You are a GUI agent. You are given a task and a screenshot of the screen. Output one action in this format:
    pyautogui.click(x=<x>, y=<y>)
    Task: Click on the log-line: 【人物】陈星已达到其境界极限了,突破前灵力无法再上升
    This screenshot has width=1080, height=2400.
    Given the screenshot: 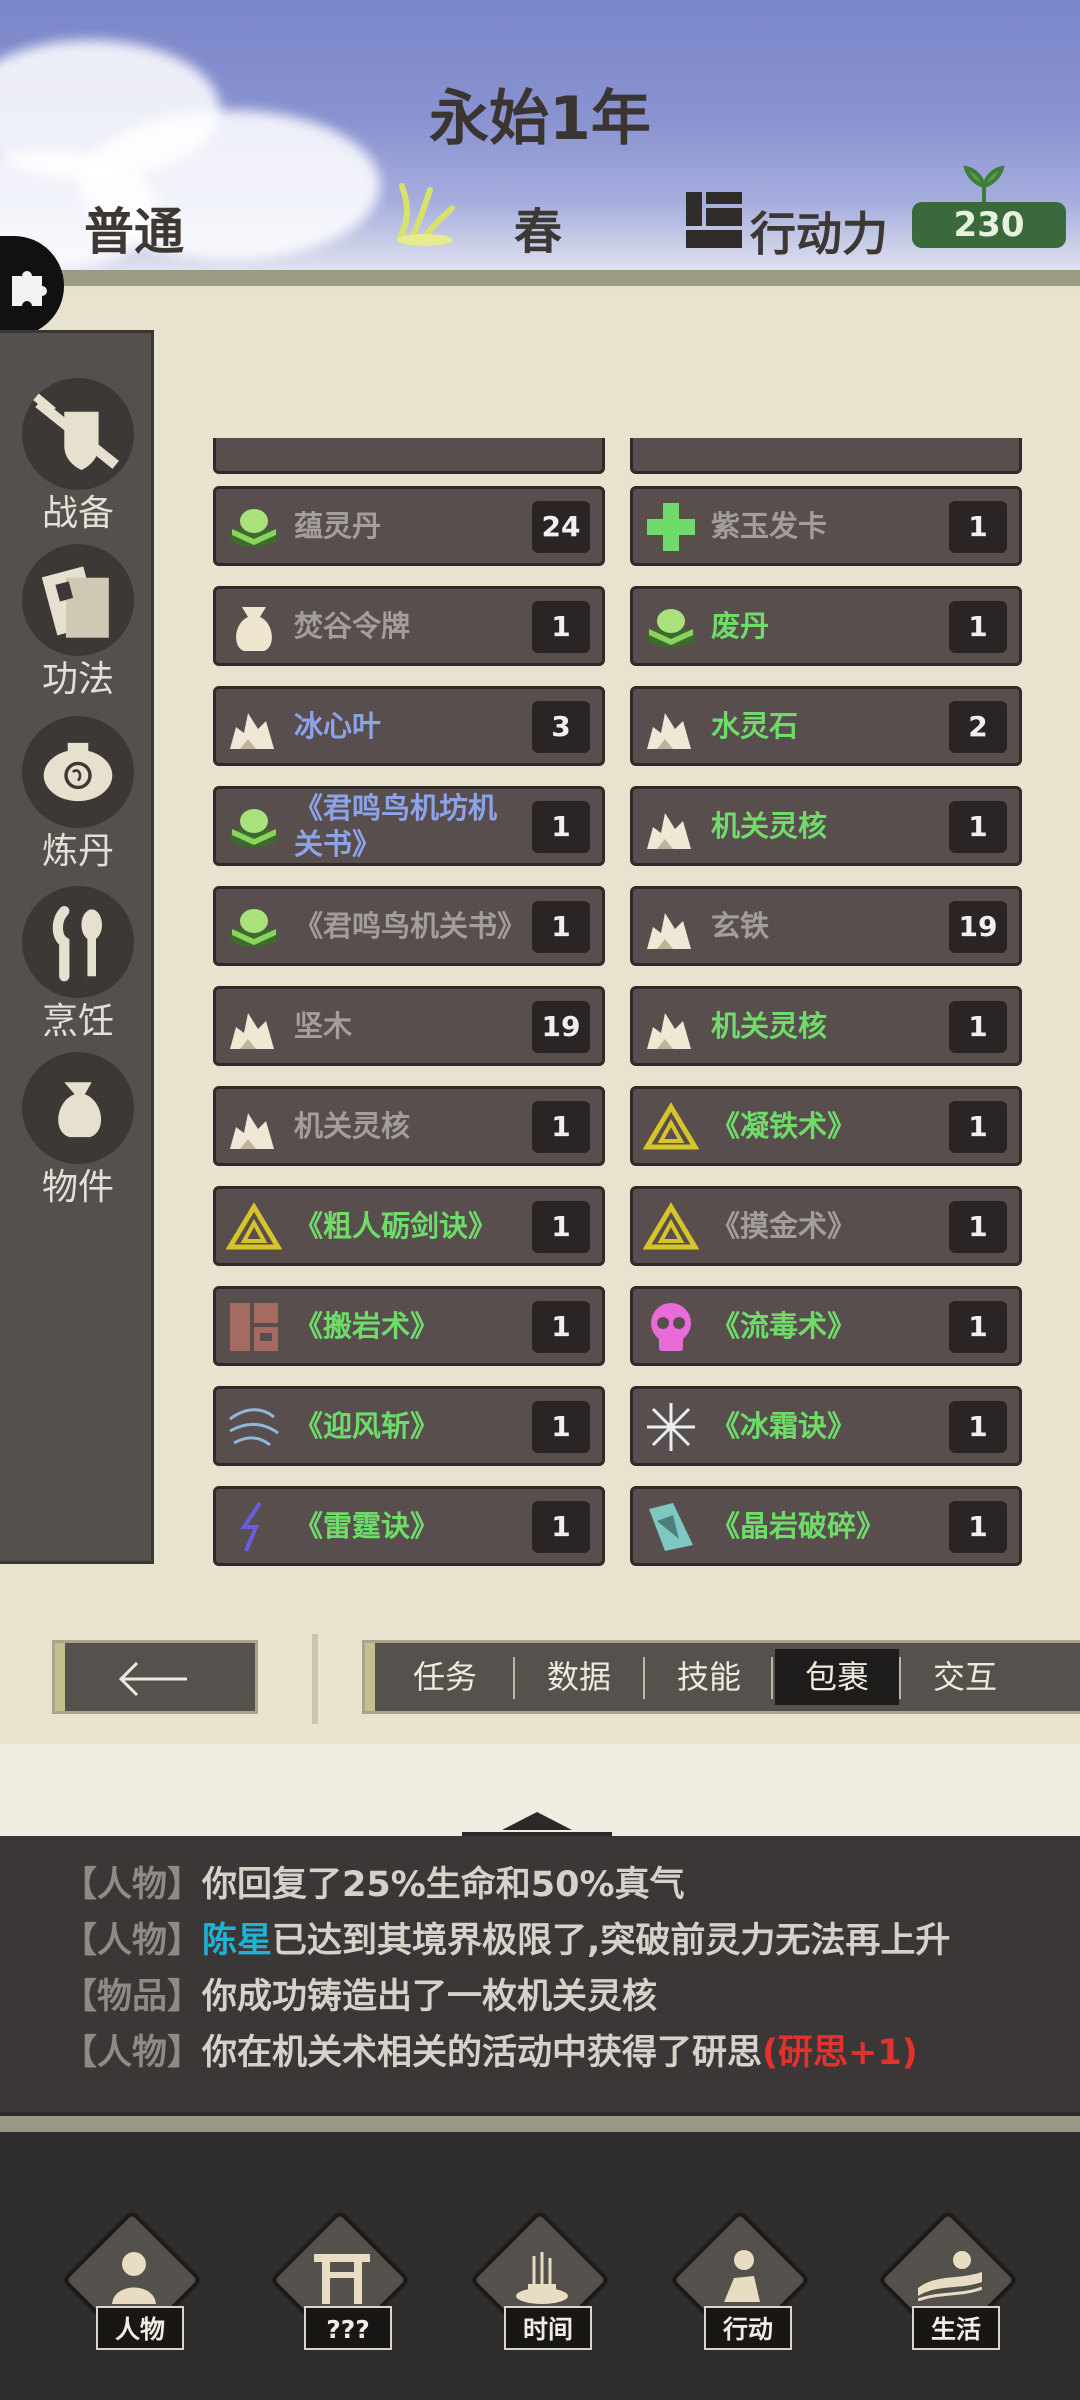 What is the action you would take?
    pyautogui.click(x=506, y=1937)
    